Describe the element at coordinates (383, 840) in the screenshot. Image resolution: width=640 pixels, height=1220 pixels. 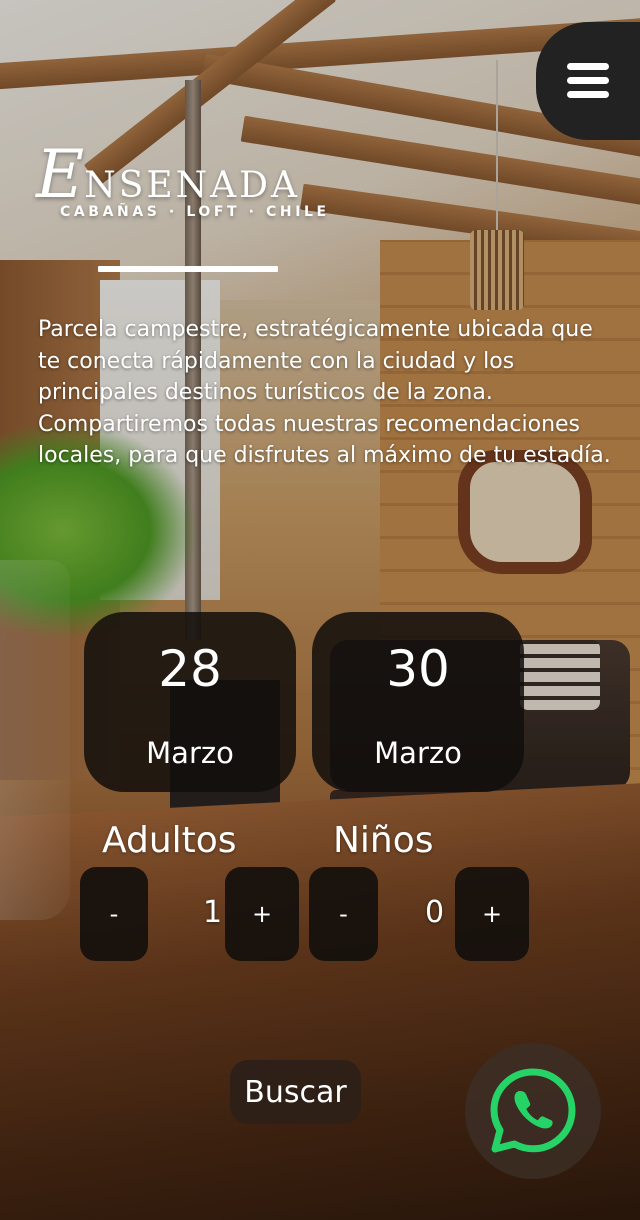
I see `kids-label: Niños` at that location.